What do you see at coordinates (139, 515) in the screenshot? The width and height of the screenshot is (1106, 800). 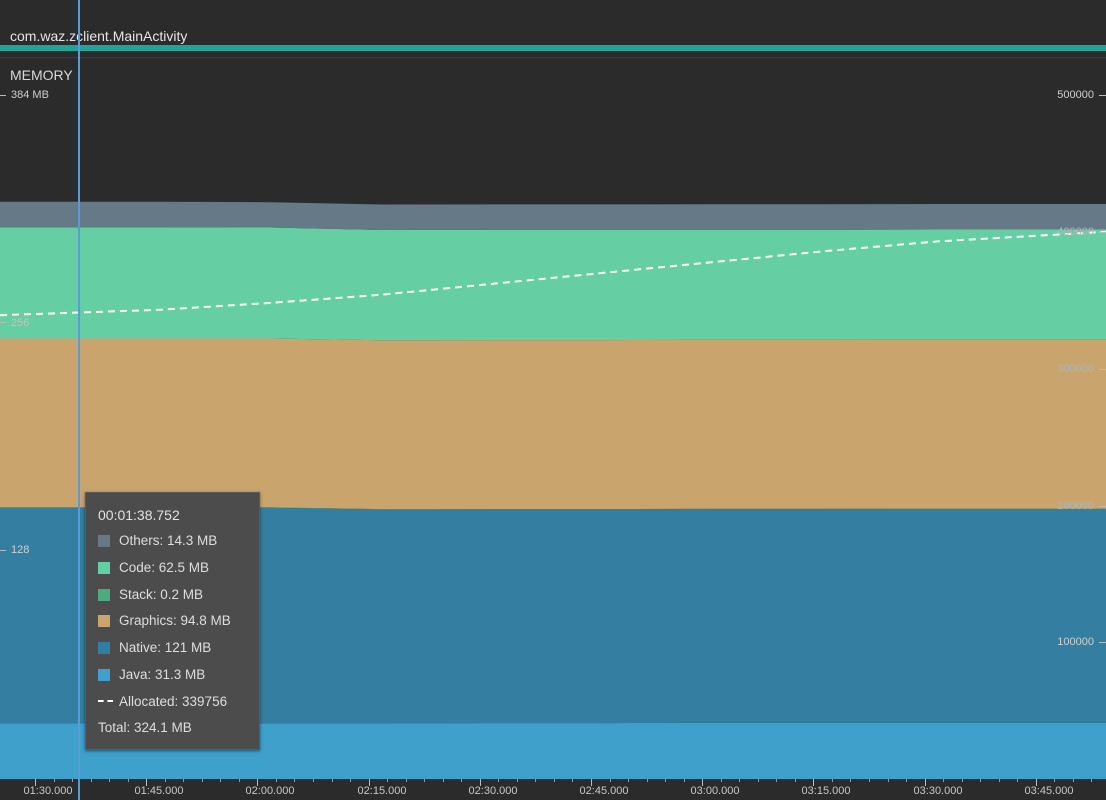 I see `tooltip-timestamp: 00:01:38.752` at bounding box center [139, 515].